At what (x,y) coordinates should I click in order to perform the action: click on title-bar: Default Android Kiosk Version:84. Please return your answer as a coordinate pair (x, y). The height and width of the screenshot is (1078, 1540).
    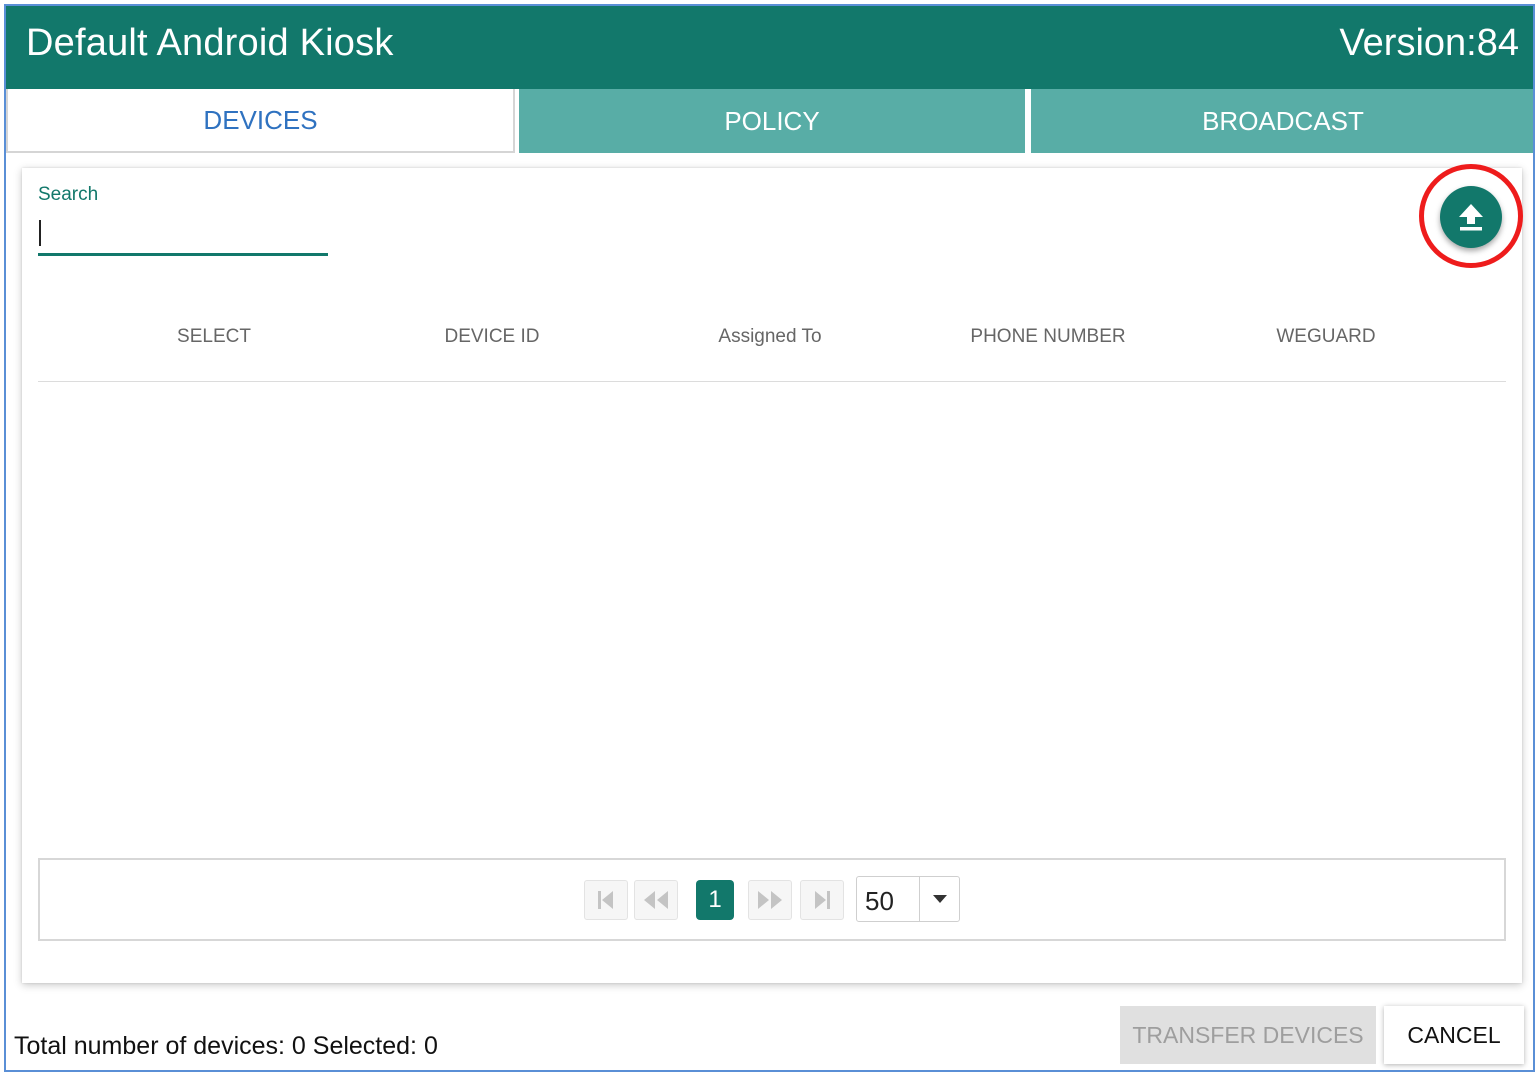
    Looking at the image, I should click on (769, 47).